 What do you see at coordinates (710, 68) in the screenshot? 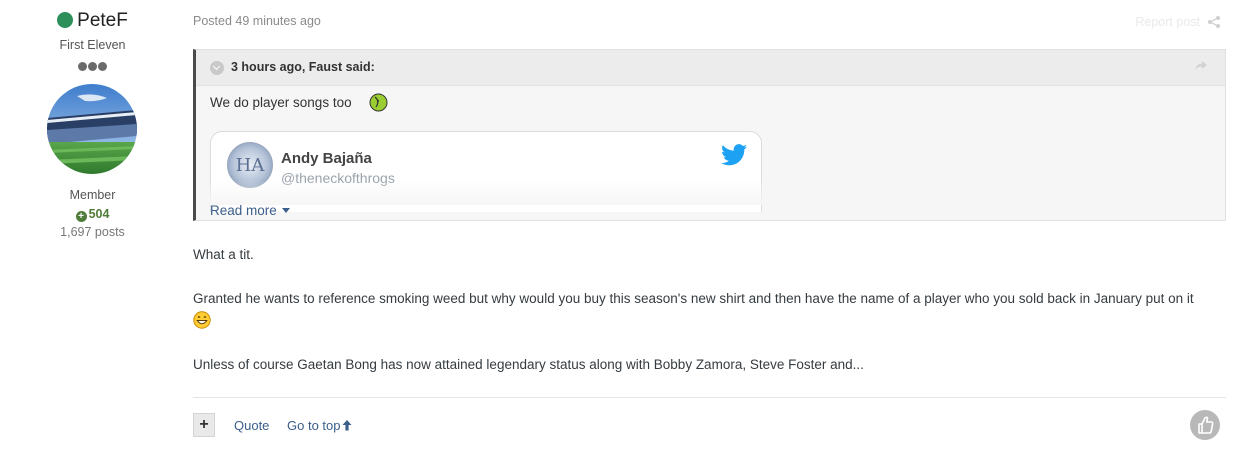
I see `quote-header: 3 hours ago, Faust said:` at bounding box center [710, 68].